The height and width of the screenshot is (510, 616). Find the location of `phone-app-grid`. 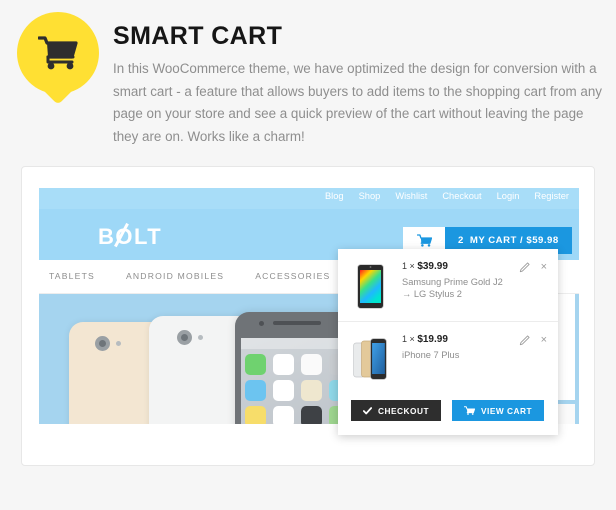

phone-app-grid is located at coordinates (299, 389).